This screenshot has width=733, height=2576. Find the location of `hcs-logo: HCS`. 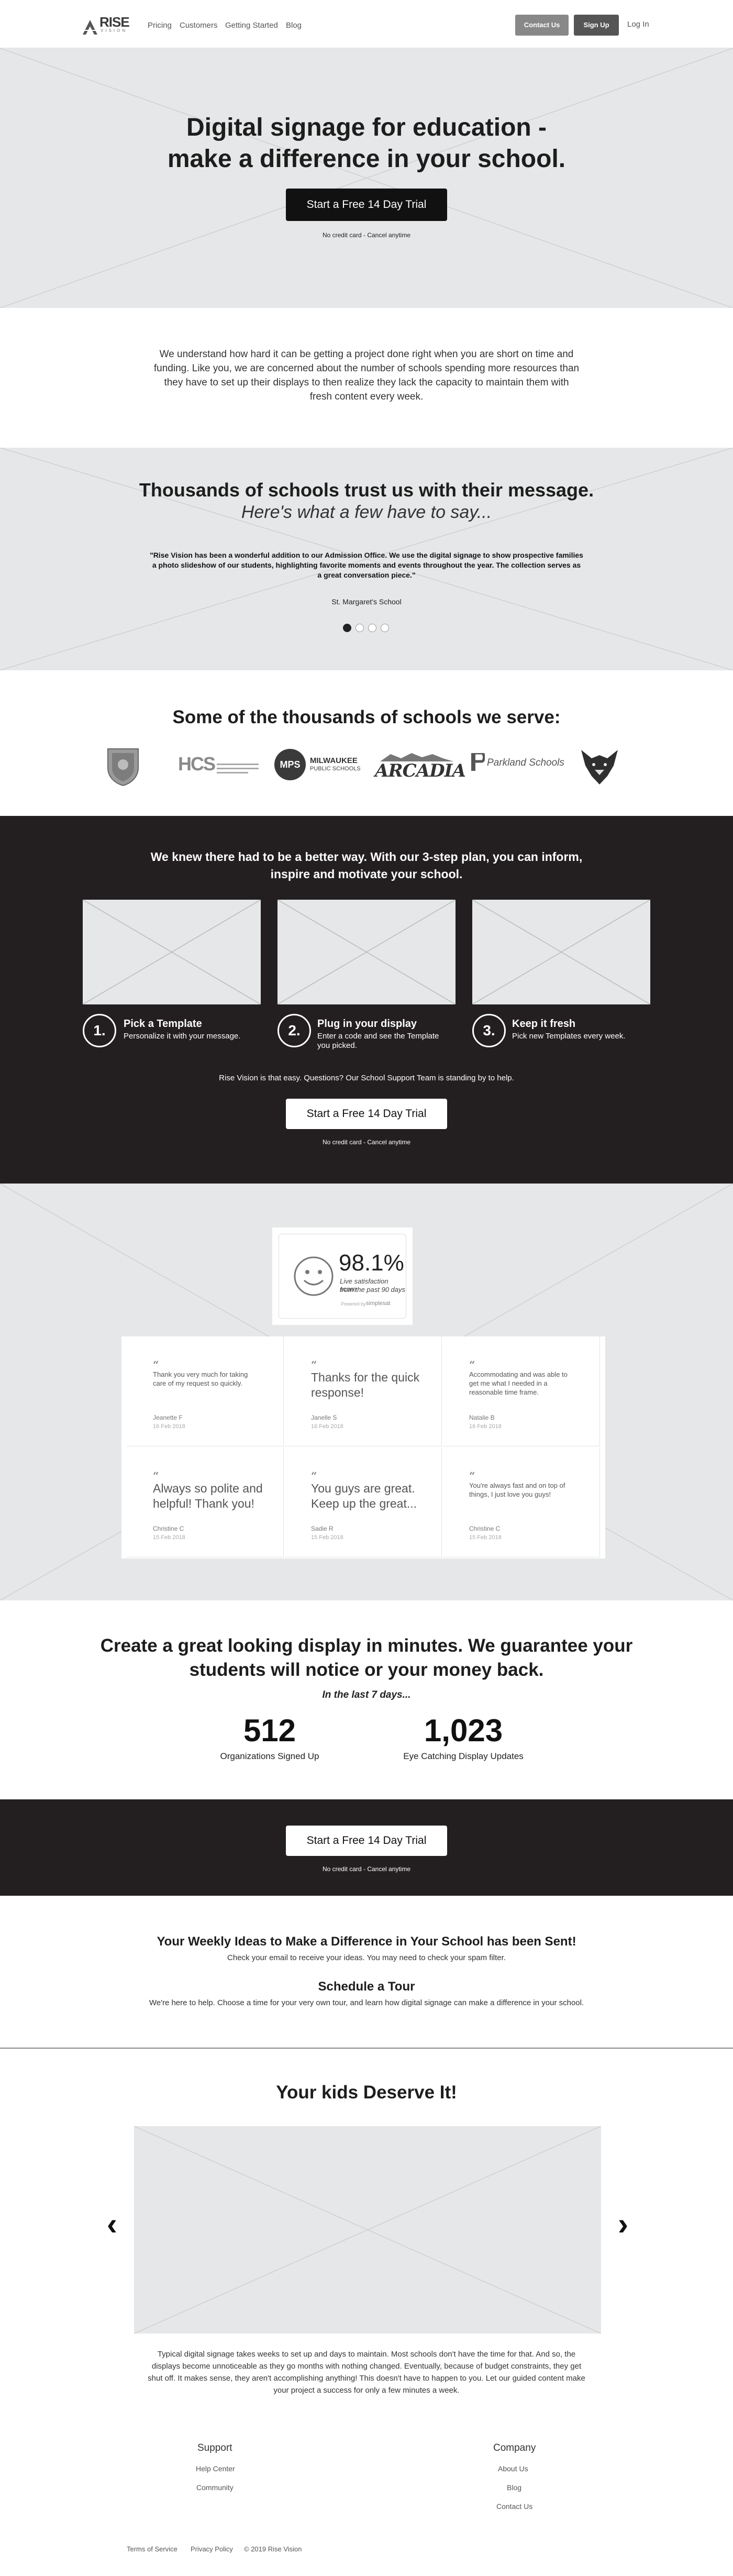

hcs-logo: HCS is located at coordinates (220, 767).